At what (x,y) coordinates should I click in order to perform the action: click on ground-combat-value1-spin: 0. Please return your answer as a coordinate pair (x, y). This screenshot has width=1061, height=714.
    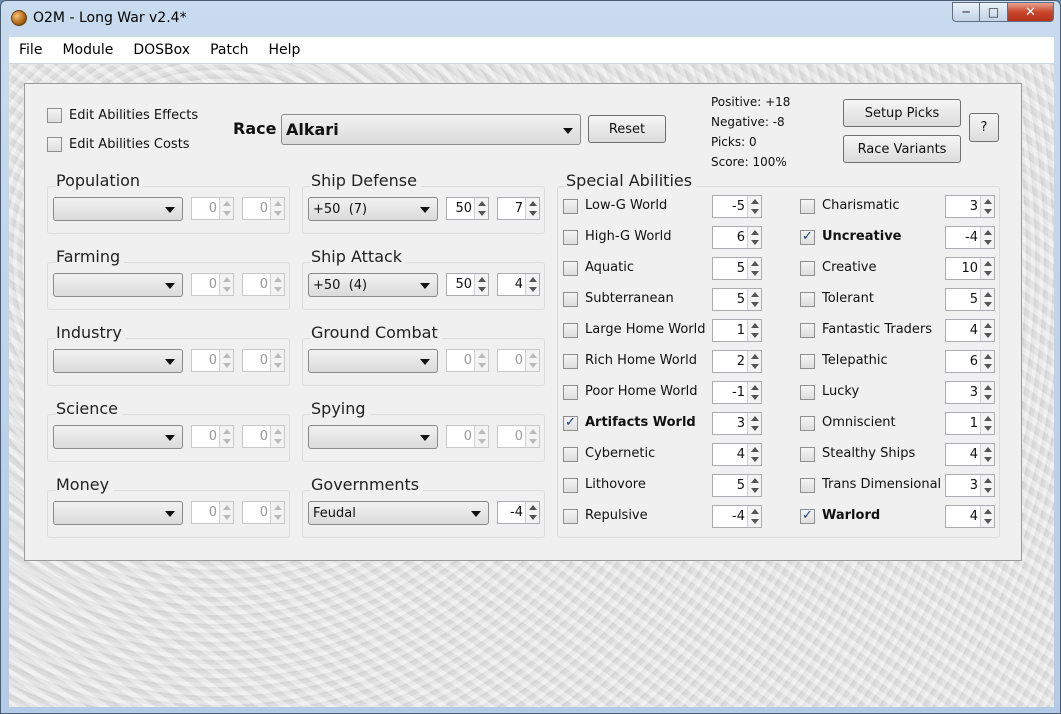
    Looking at the image, I should click on (467, 360).